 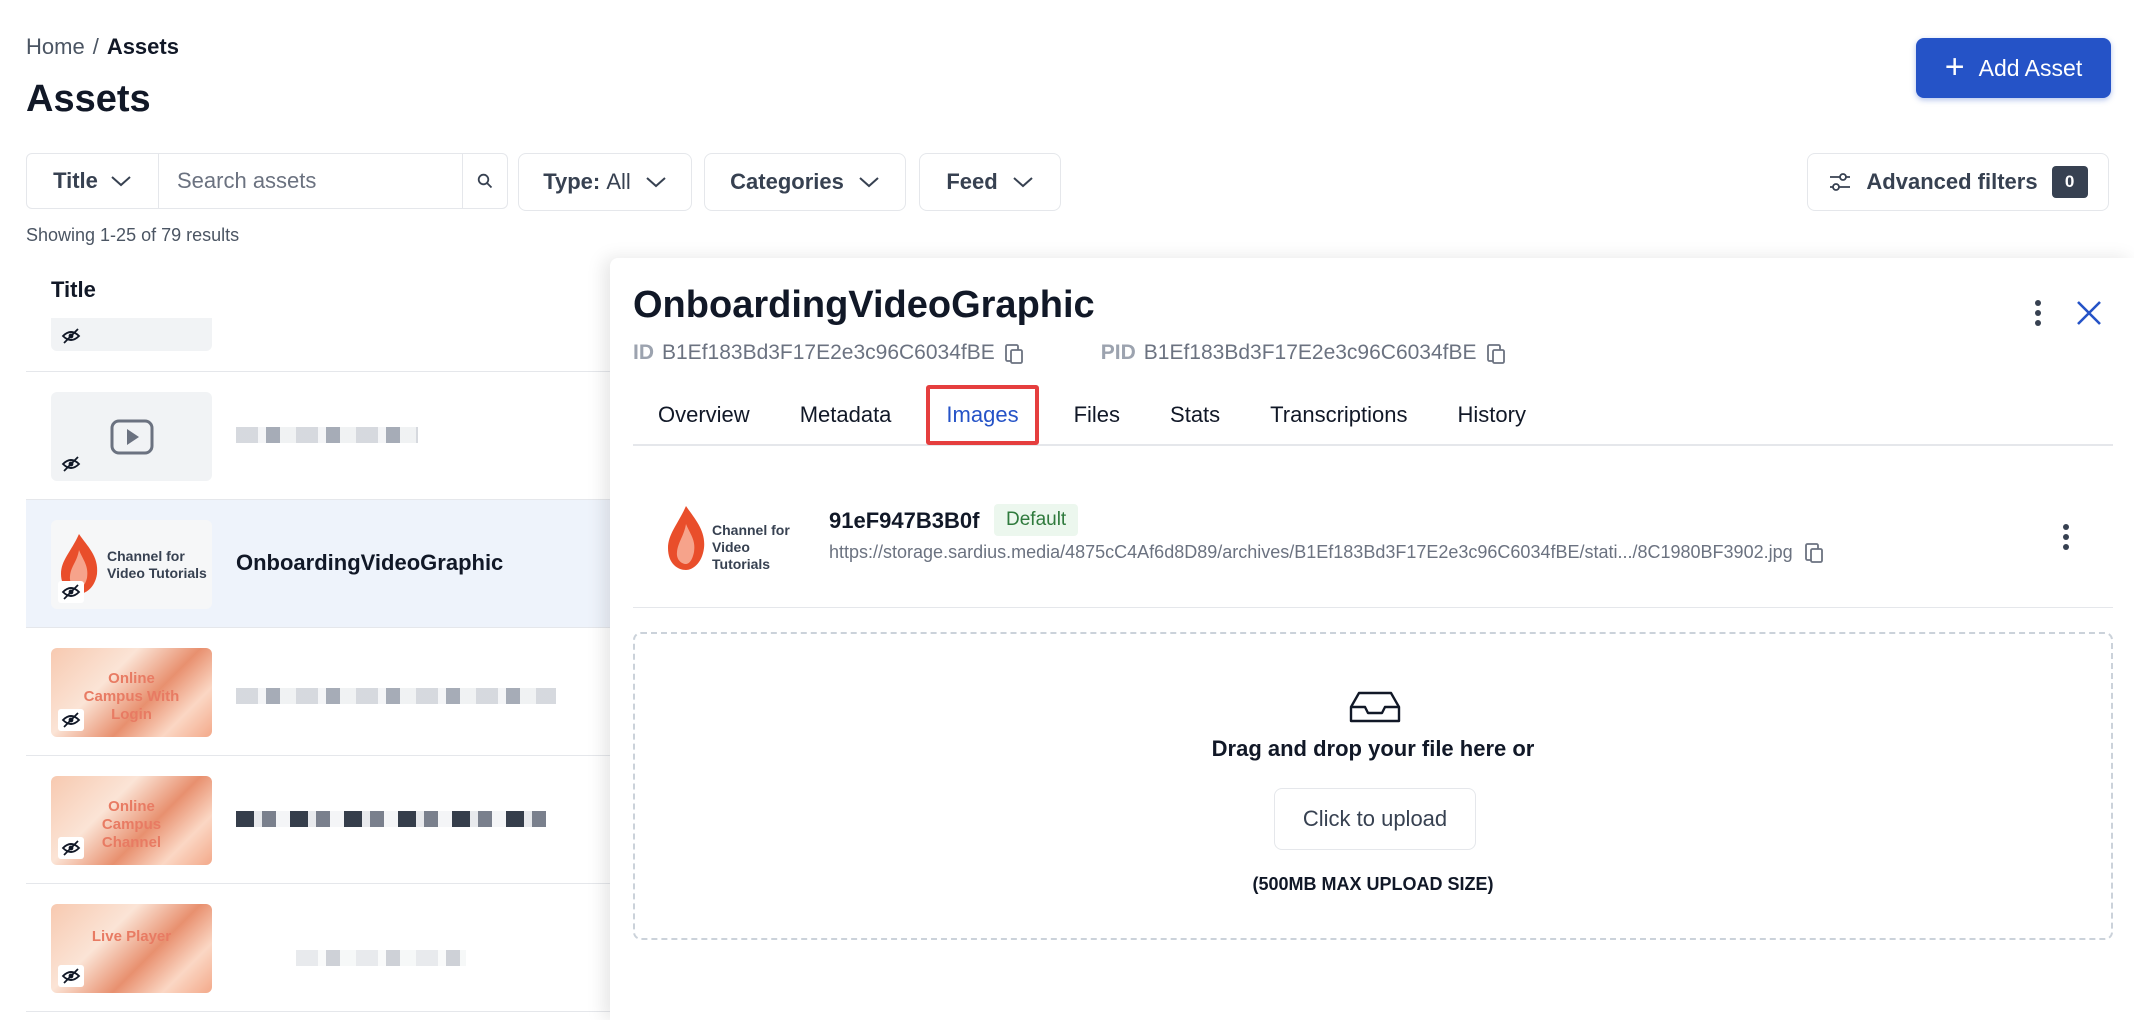 What do you see at coordinates (142, 46) in the screenshot?
I see `breadcrumb-current: Assets` at bounding box center [142, 46].